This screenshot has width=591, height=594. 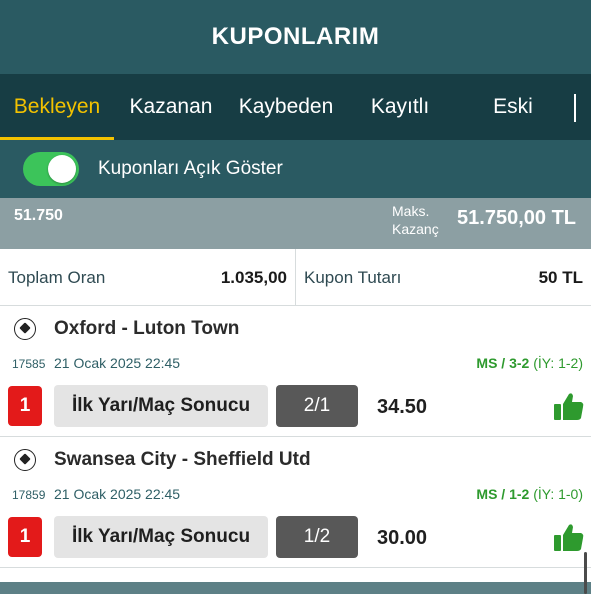 I want to click on scrollbar, so click(x=585, y=573).